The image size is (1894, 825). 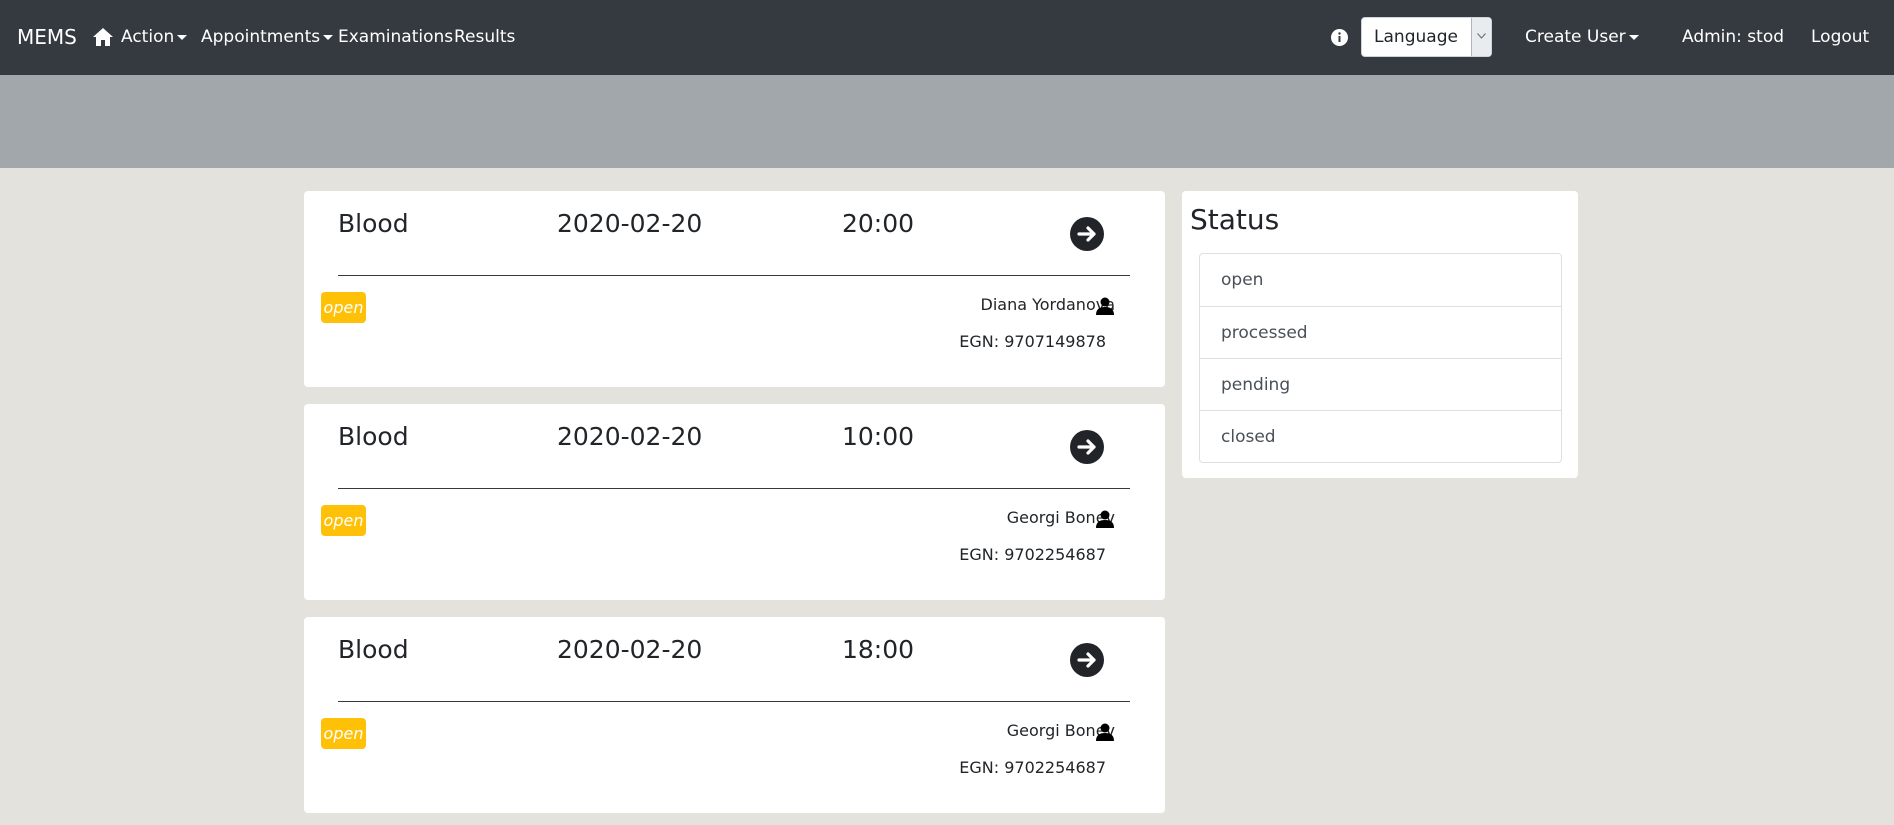 I want to click on home-icon, so click(x=103, y=37).